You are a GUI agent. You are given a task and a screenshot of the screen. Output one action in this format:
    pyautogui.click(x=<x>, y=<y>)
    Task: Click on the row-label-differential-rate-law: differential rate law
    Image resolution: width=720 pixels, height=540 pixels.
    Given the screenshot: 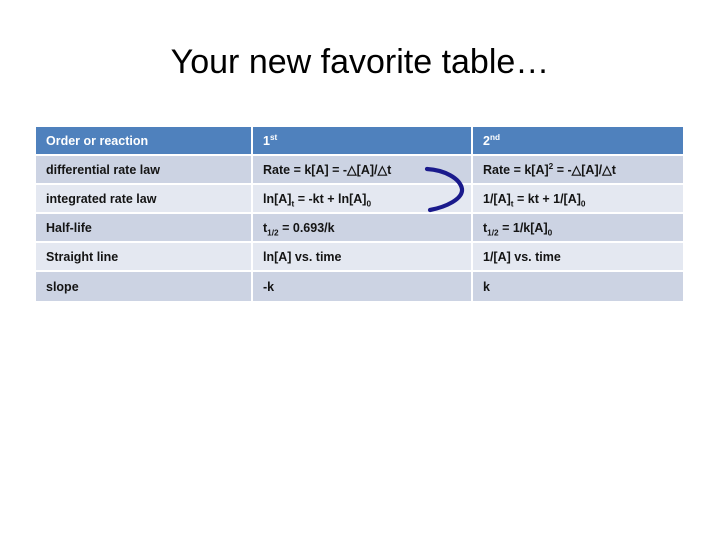 What is the action you would take?
    pyautogui.click(x=144, y=170)
    